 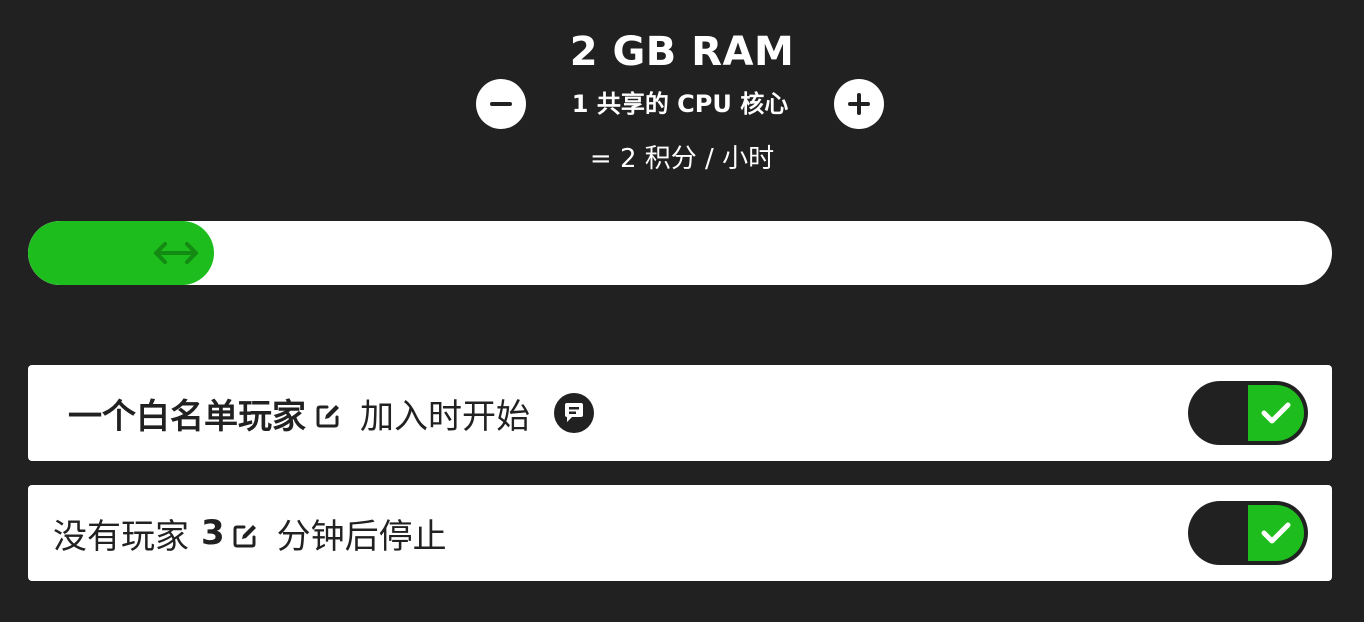 I want to click on auto-start-option-card: 一个白名单玩家 加入时开始, so click(x=680, y=413).